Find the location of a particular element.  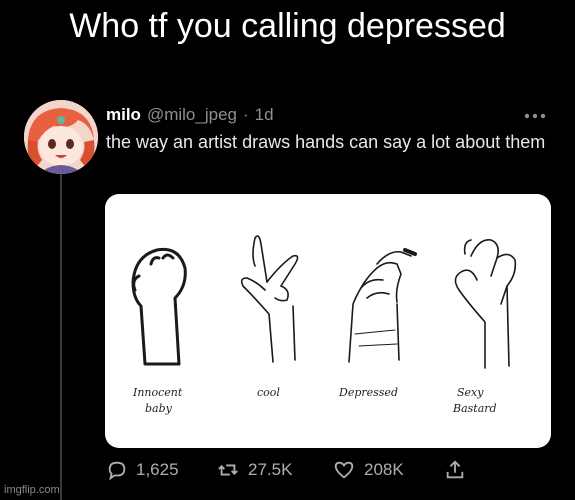

like-count: 208K is located at coordinates (384, 469).